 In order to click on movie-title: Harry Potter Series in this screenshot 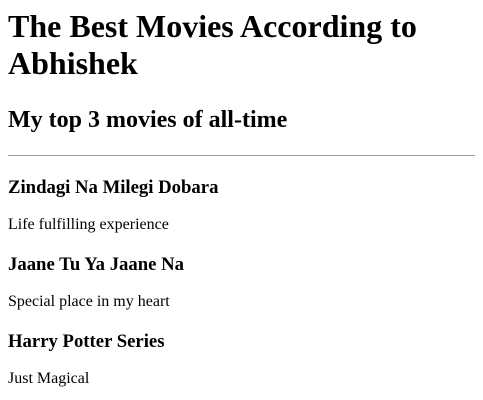, I will do `click(86, 341)`.